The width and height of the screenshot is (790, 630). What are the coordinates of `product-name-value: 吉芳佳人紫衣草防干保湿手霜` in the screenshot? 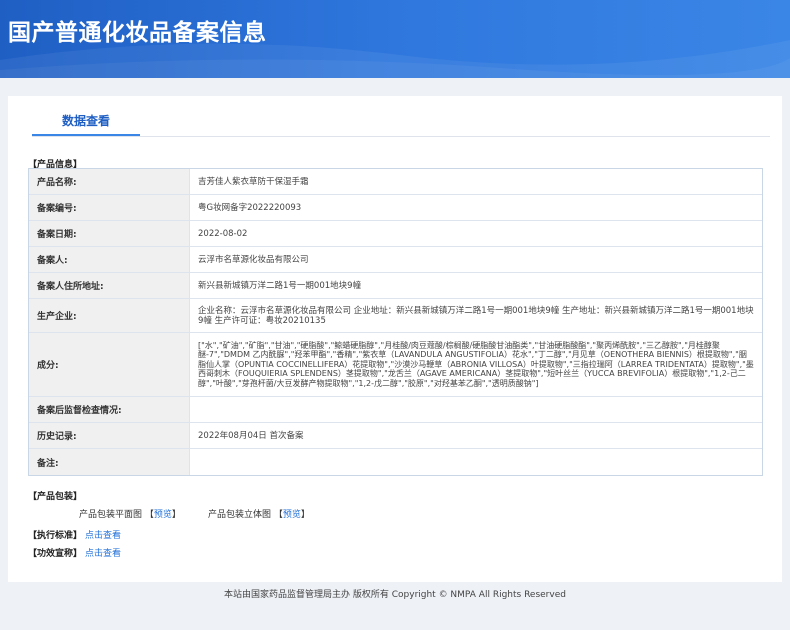 It's located at (253, 181).